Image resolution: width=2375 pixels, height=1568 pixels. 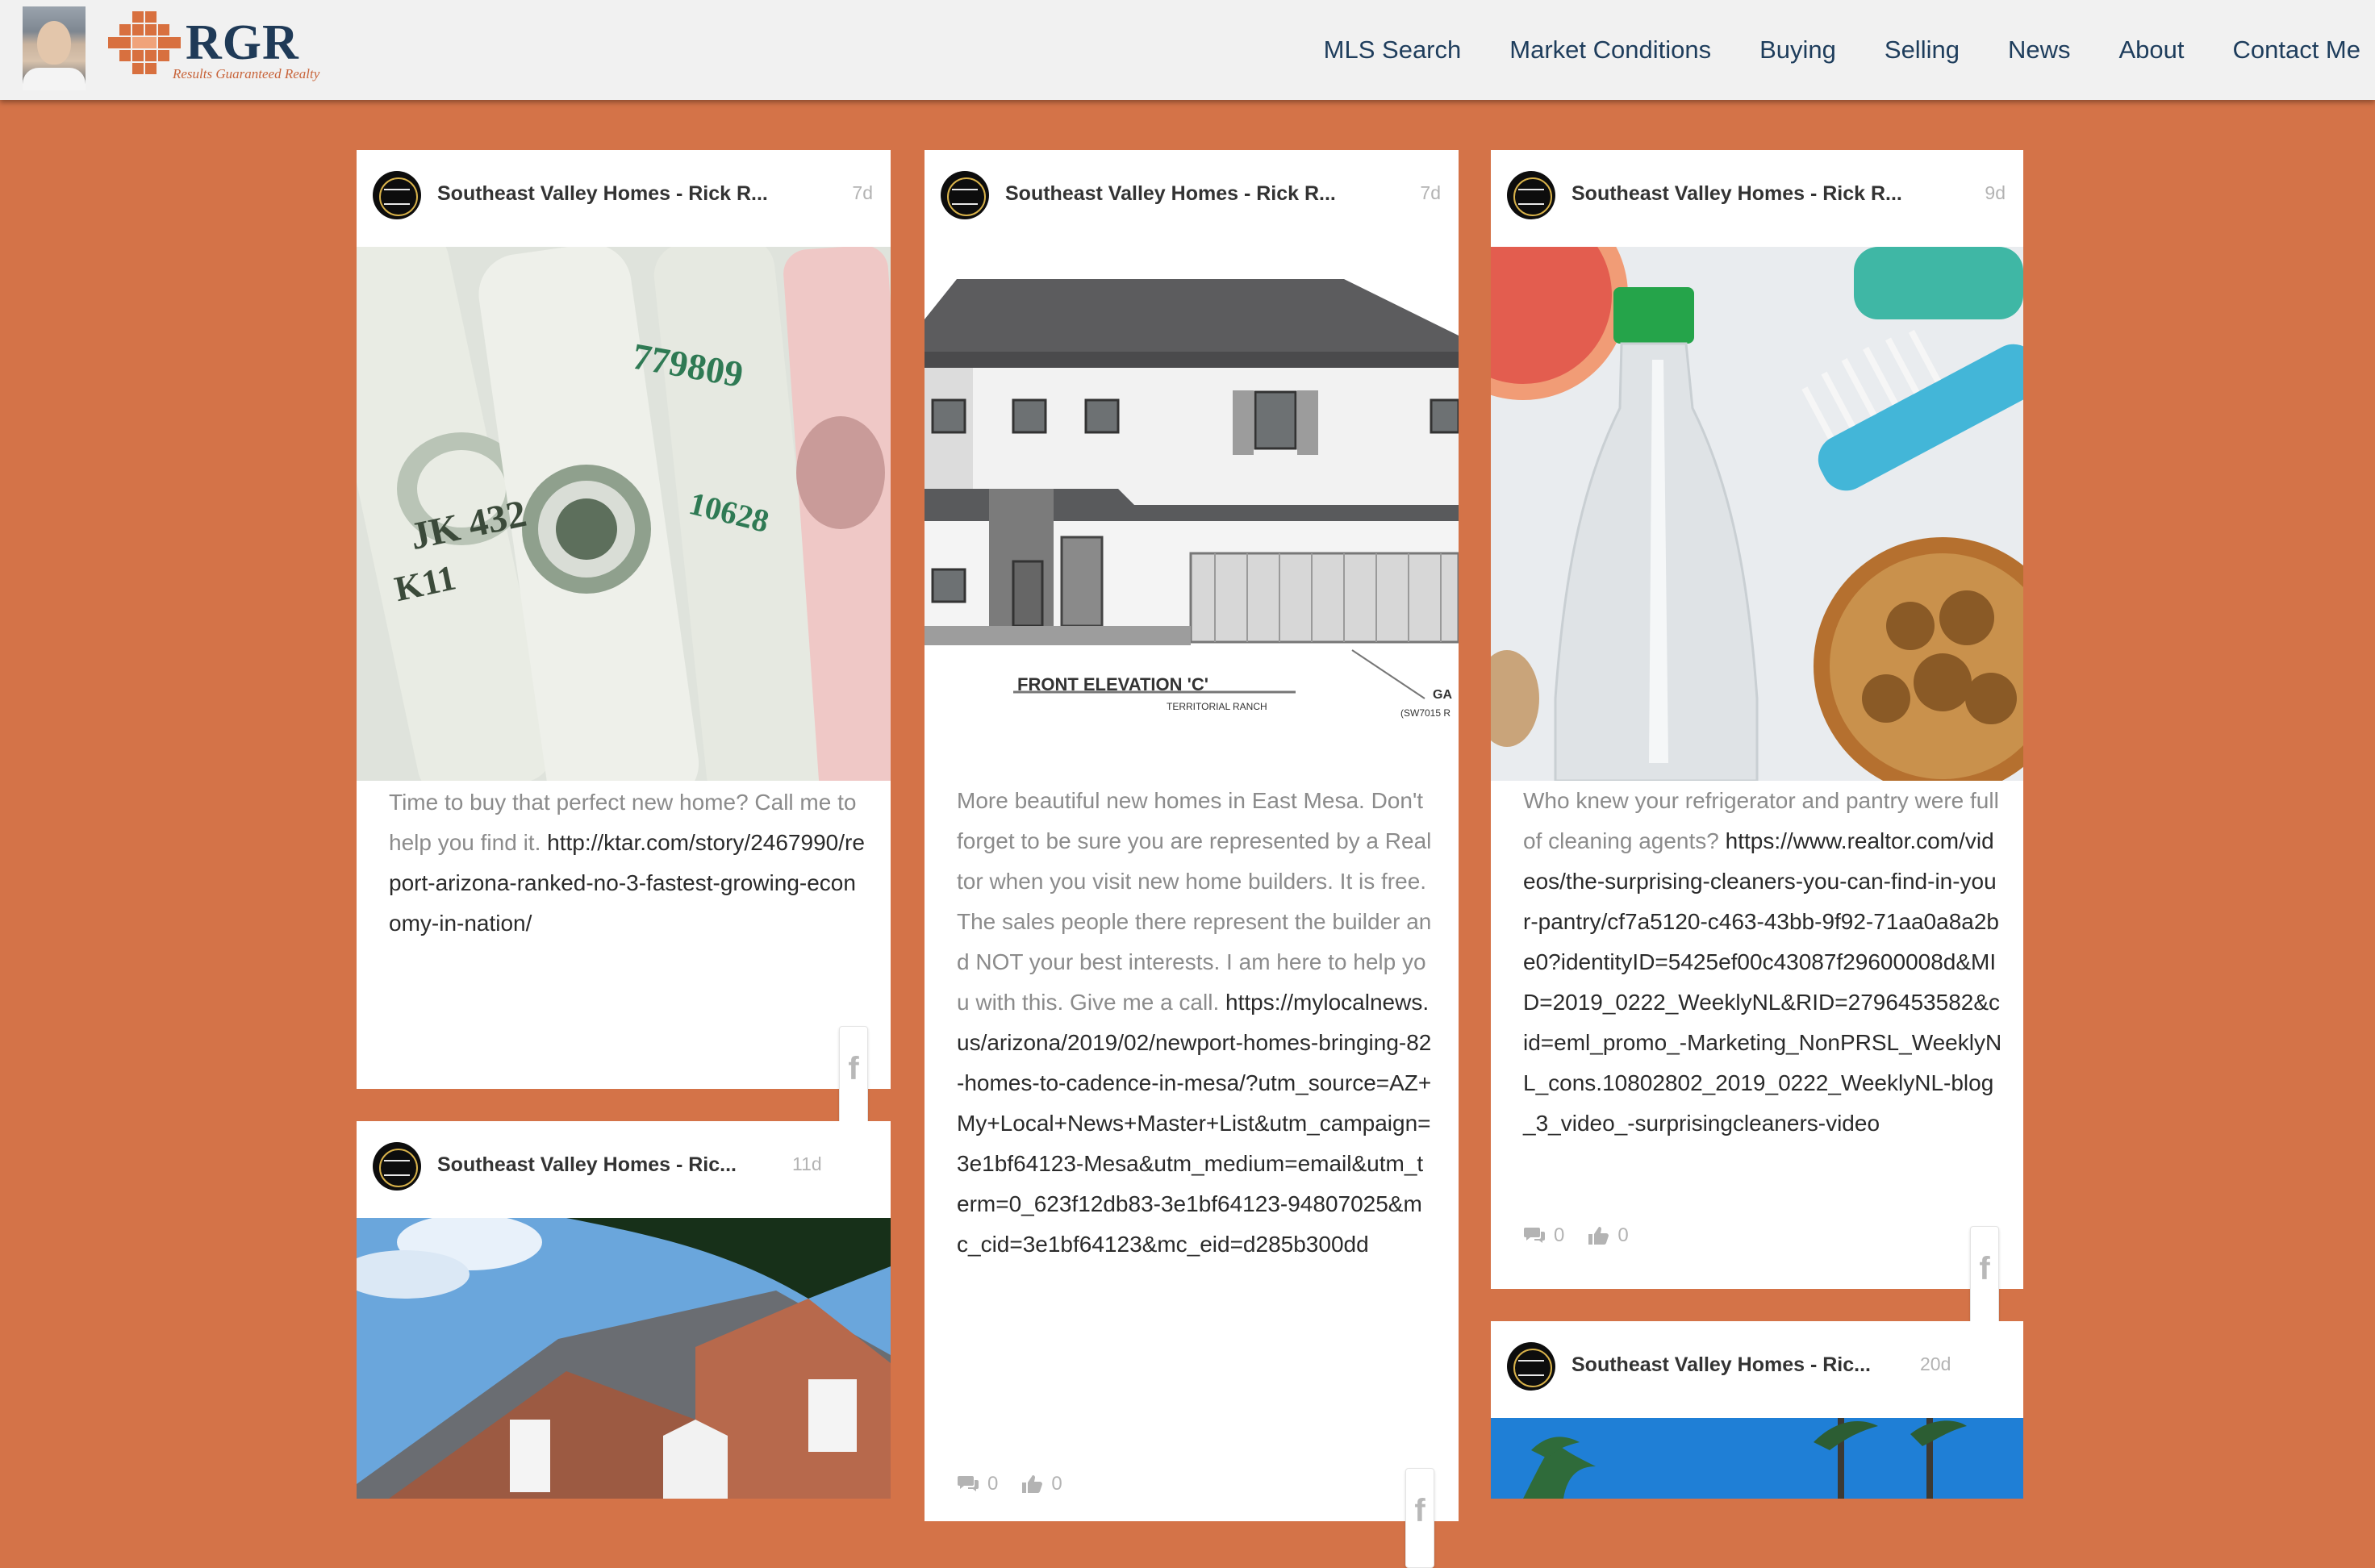 I want to click on brick-house-image, so click(x=624, y=1358).